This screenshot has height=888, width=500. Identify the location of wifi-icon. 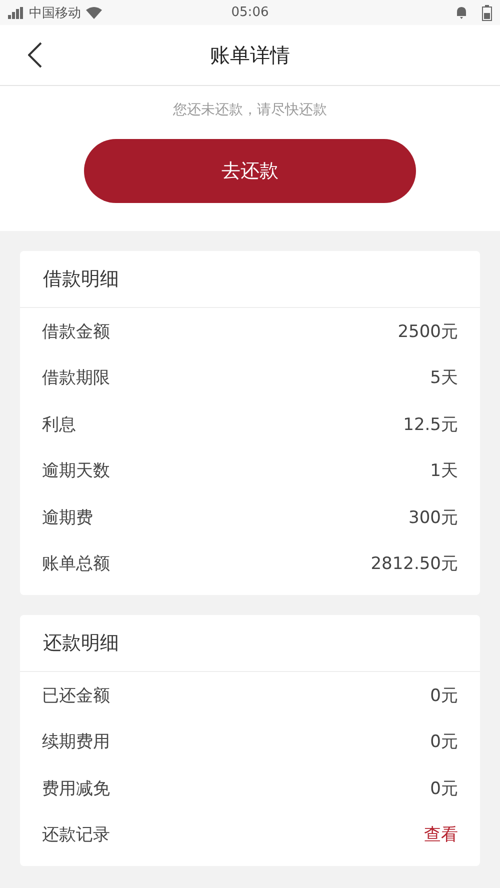
(94, 12).